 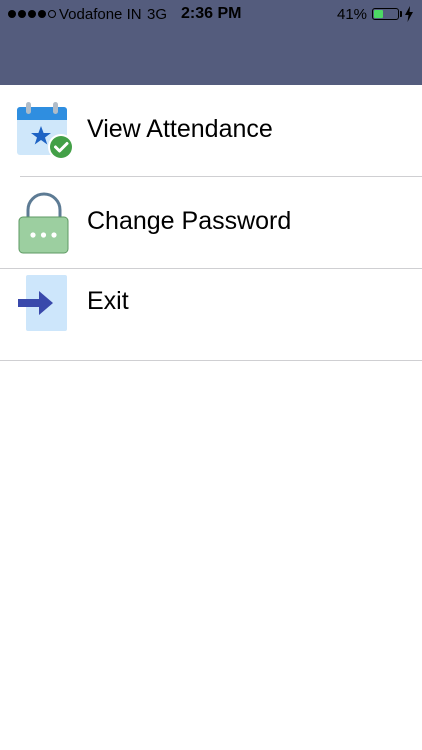 I want to click on menu-item-label: View Attendance, so click(x=180, y=129).